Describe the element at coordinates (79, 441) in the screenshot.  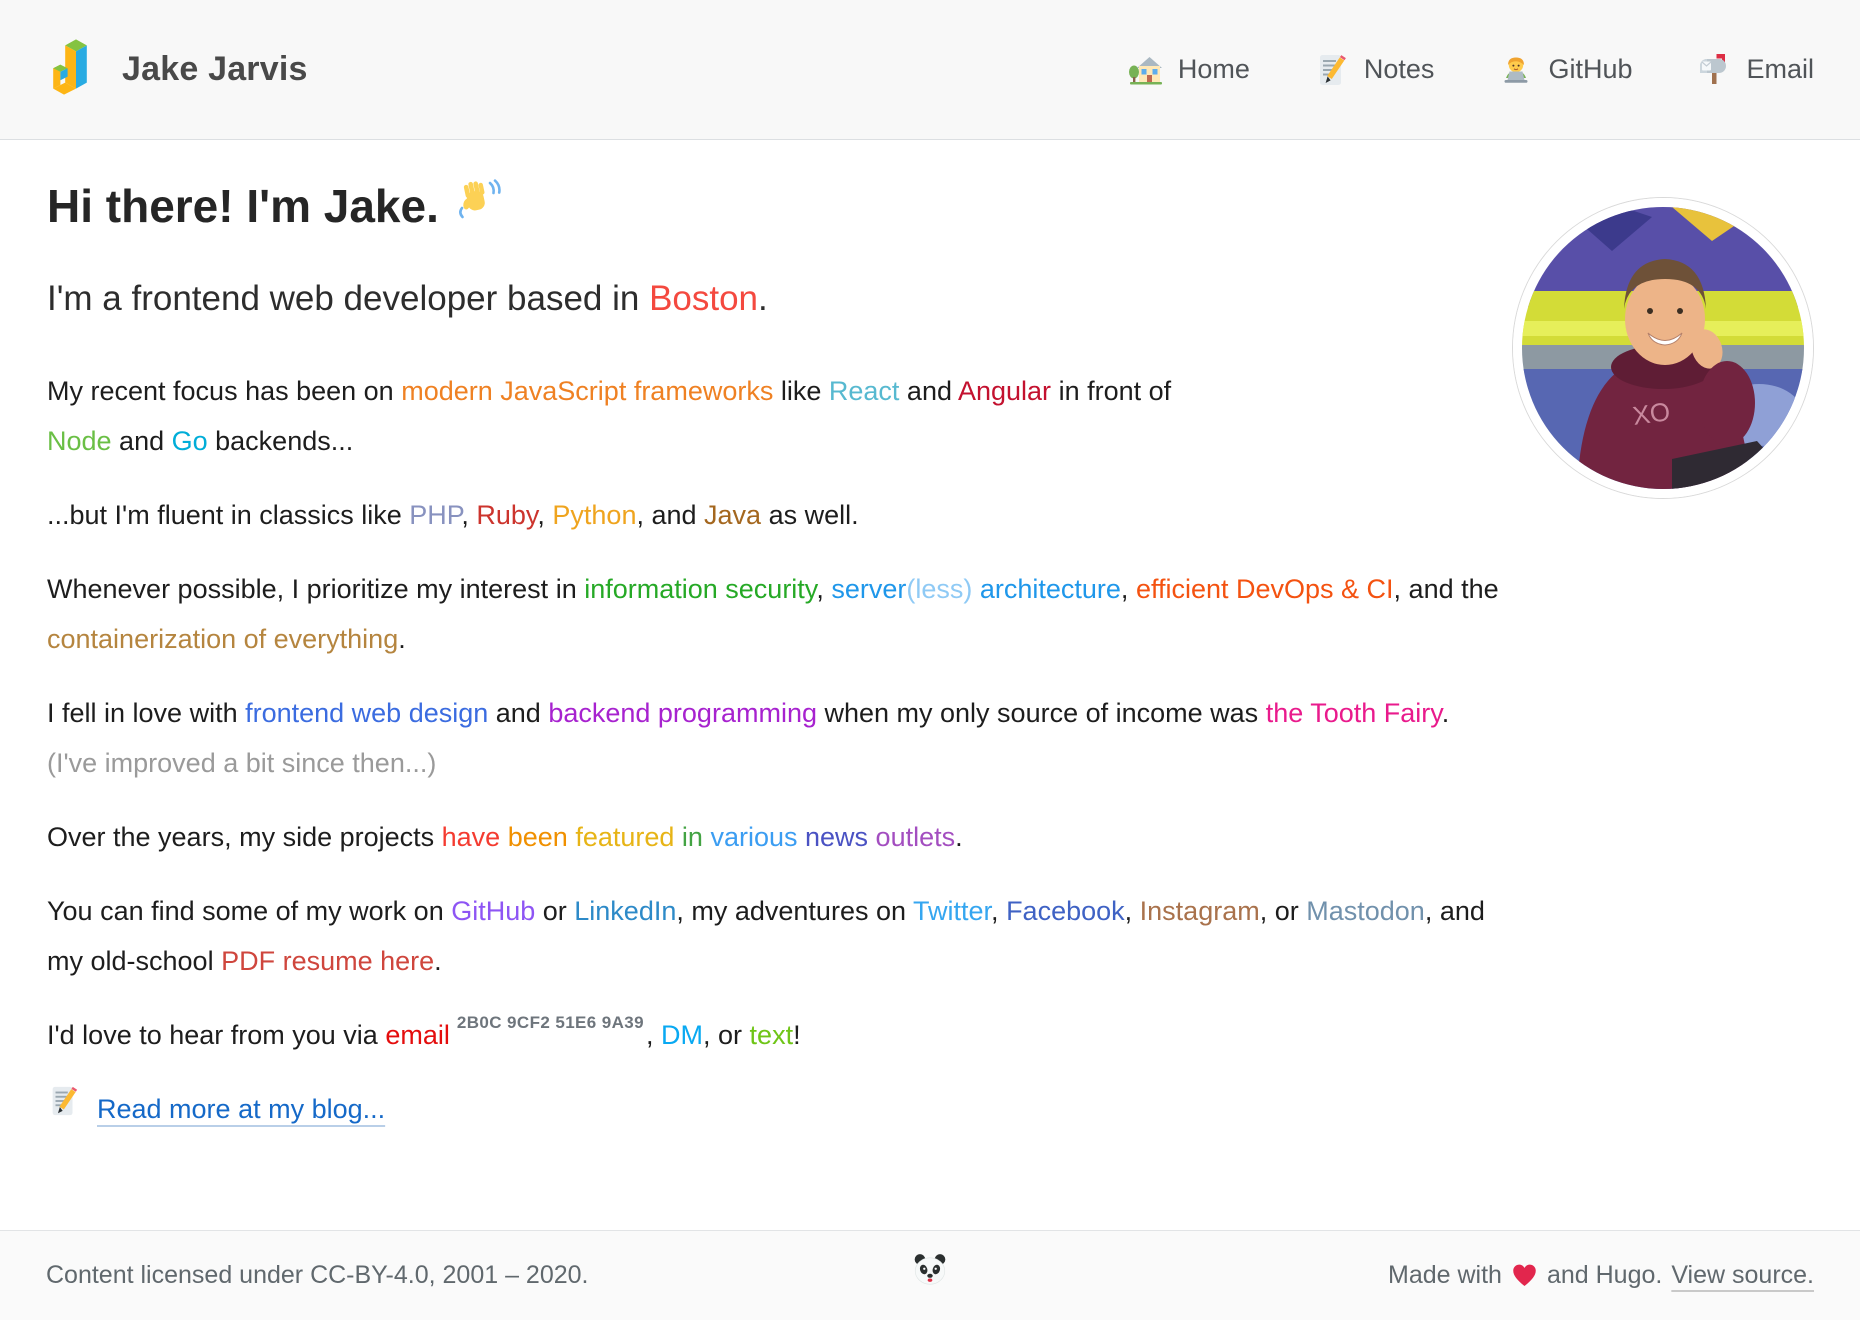
I see `inline-link-node: Node` at that location.